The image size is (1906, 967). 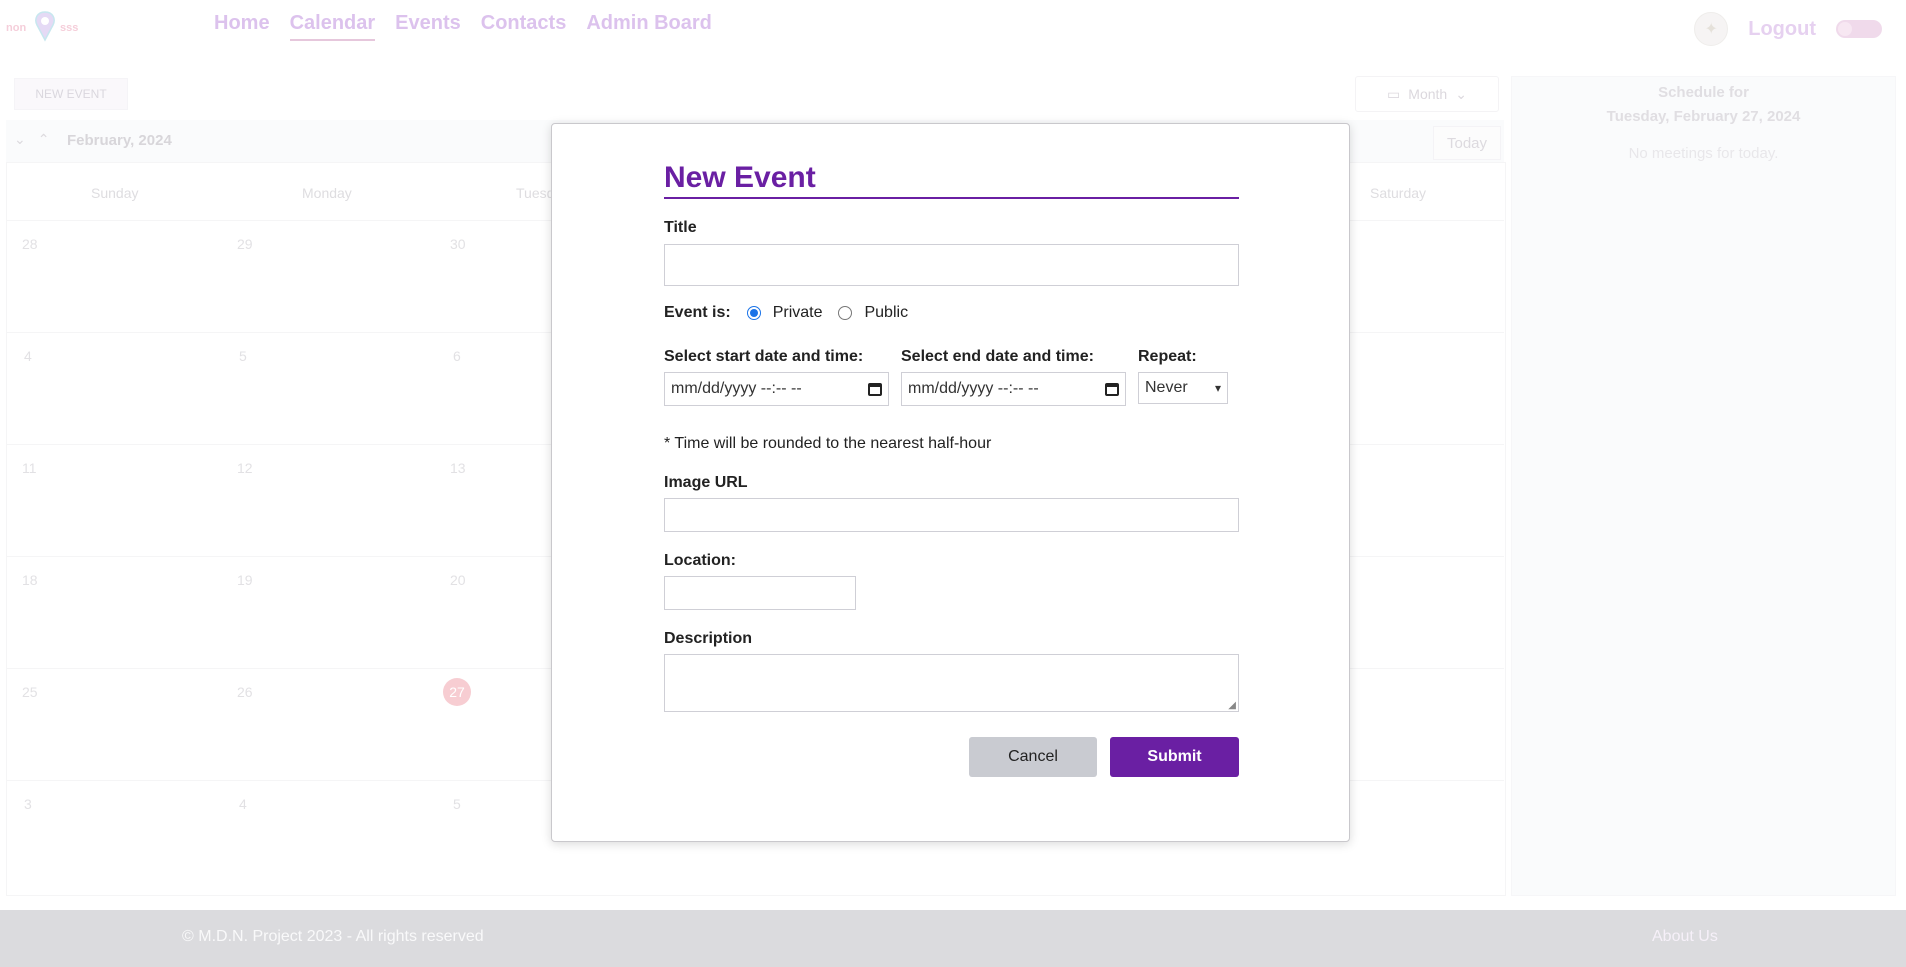 I want to click on end-datetime-input: mm/dd/yyyy --:-- --, so click(x=1013, y=389).